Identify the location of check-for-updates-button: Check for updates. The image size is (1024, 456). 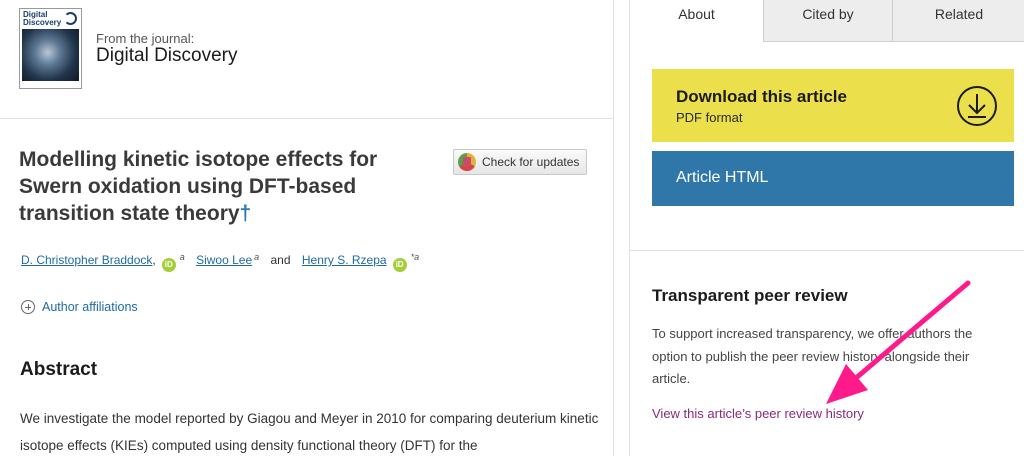
(520, 162).